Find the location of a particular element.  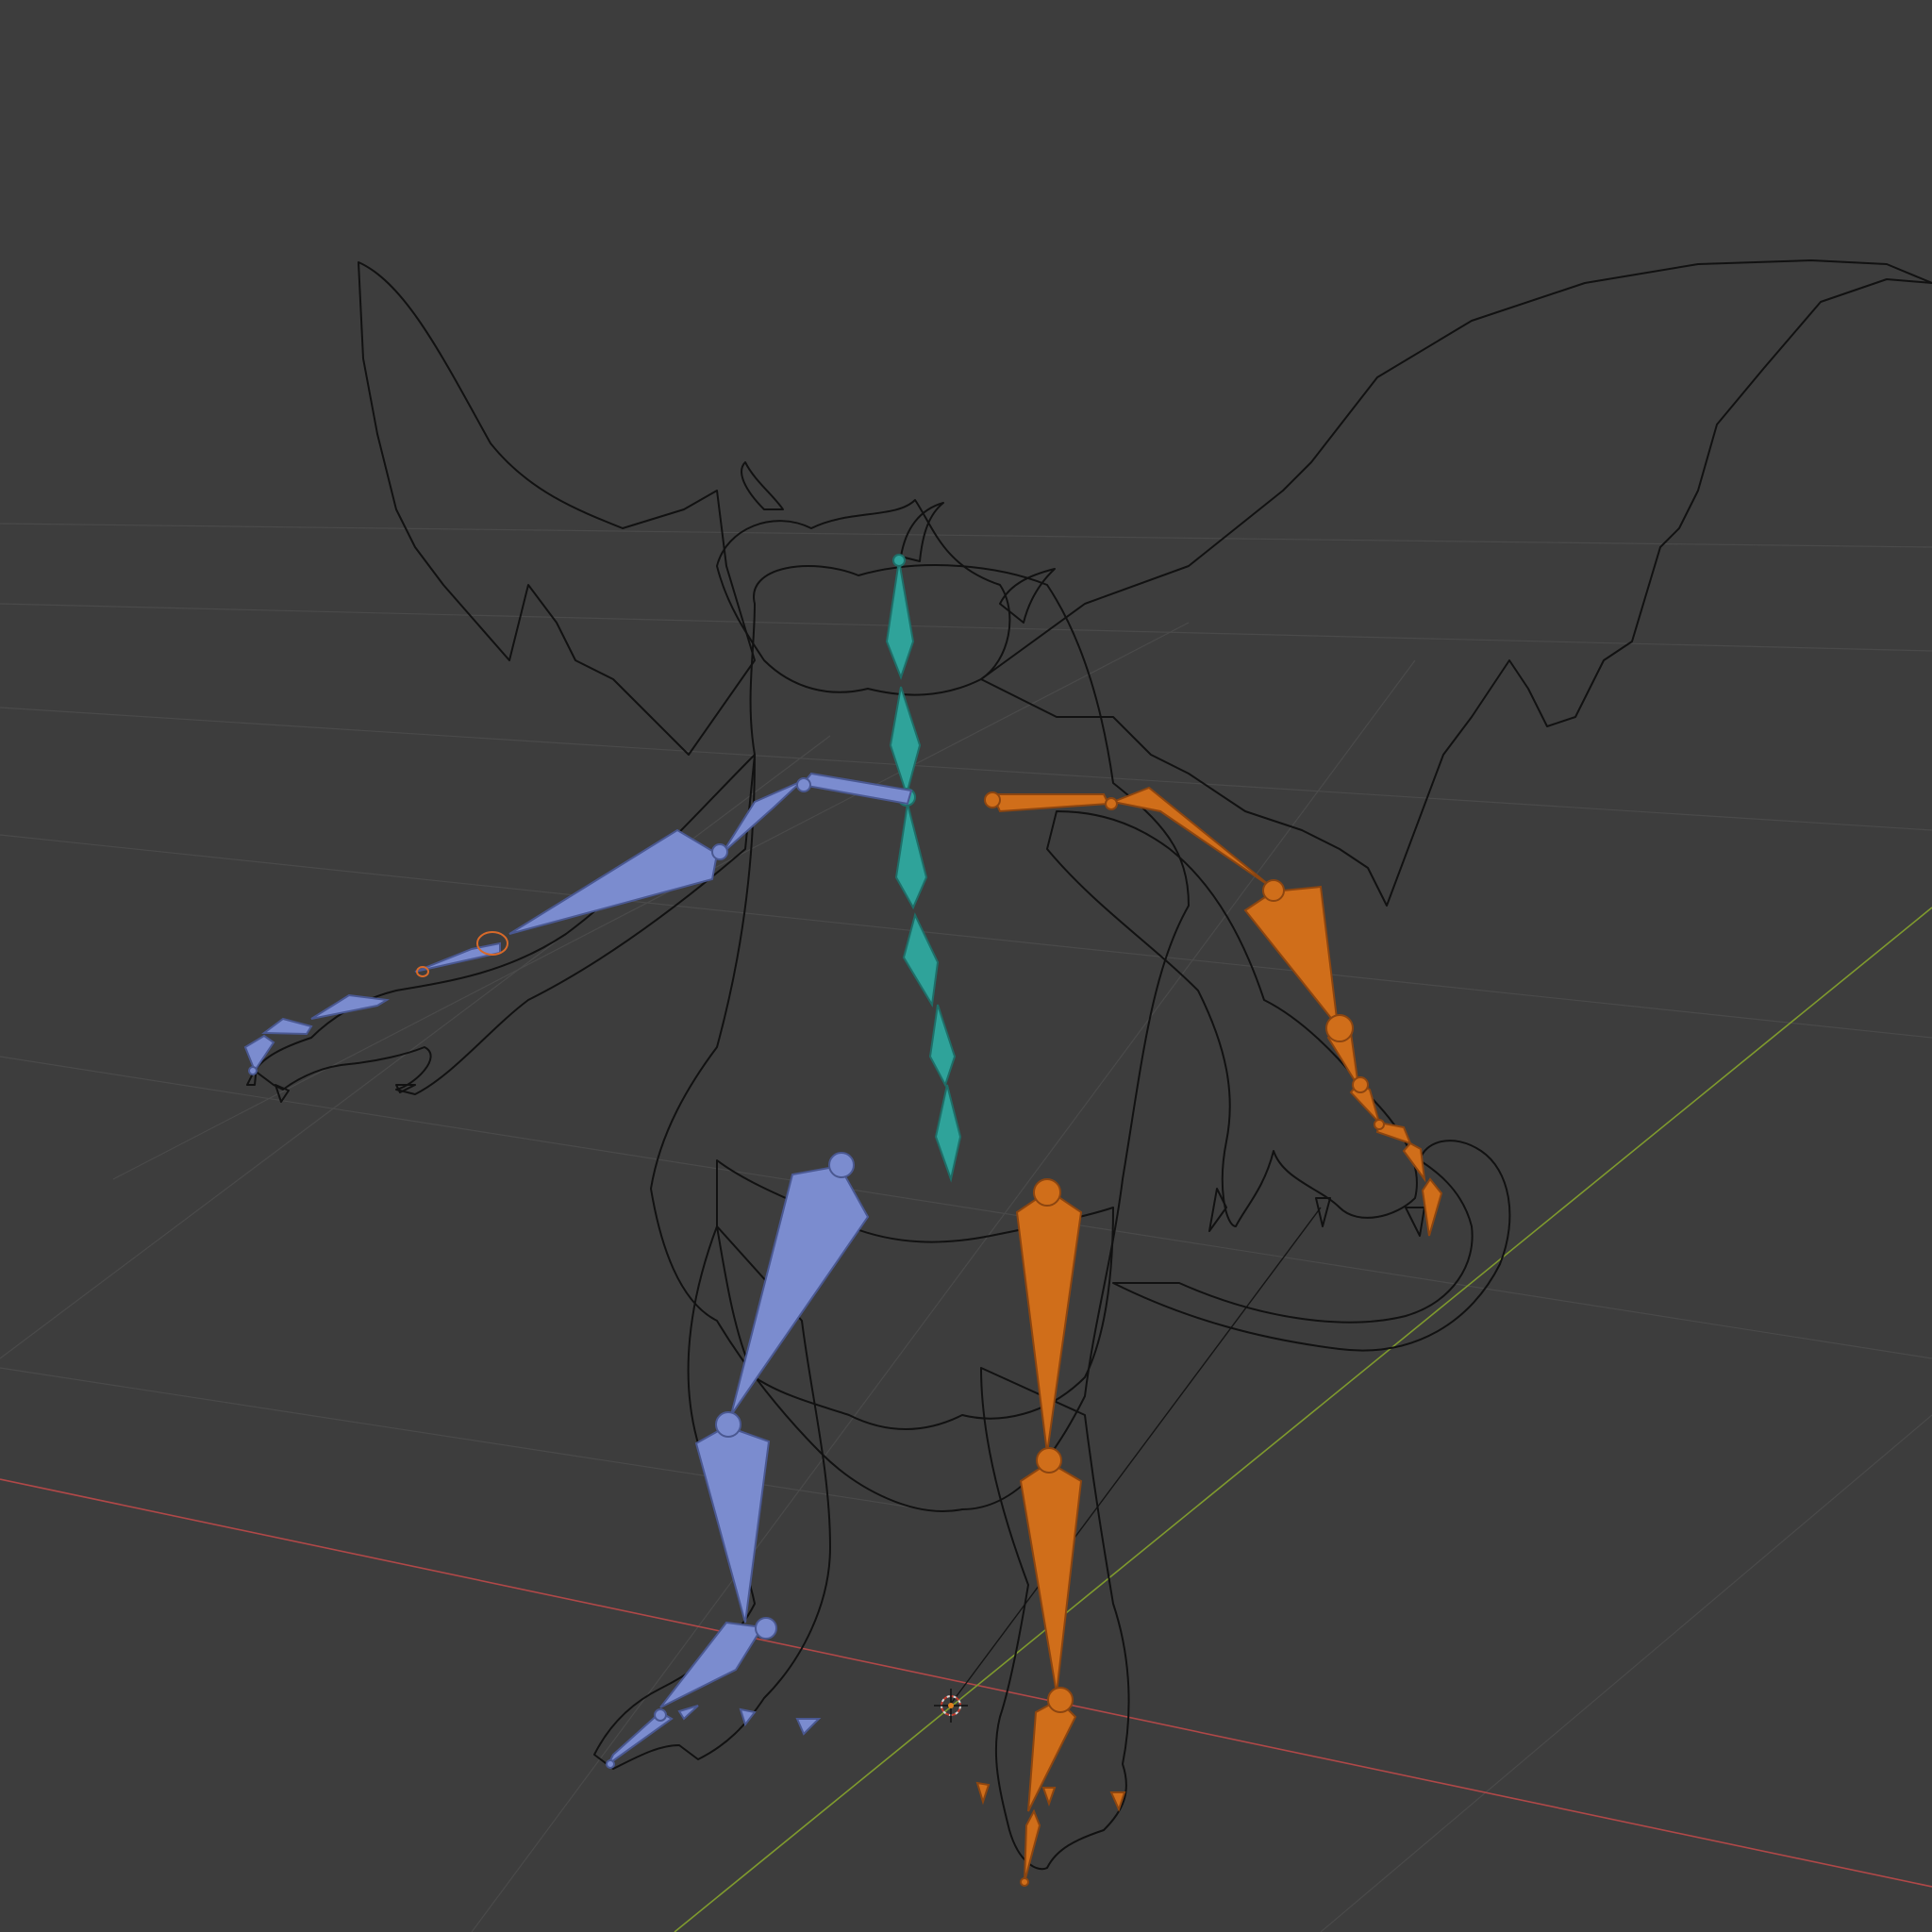

bone-neck is located at coordinates (905, 742).